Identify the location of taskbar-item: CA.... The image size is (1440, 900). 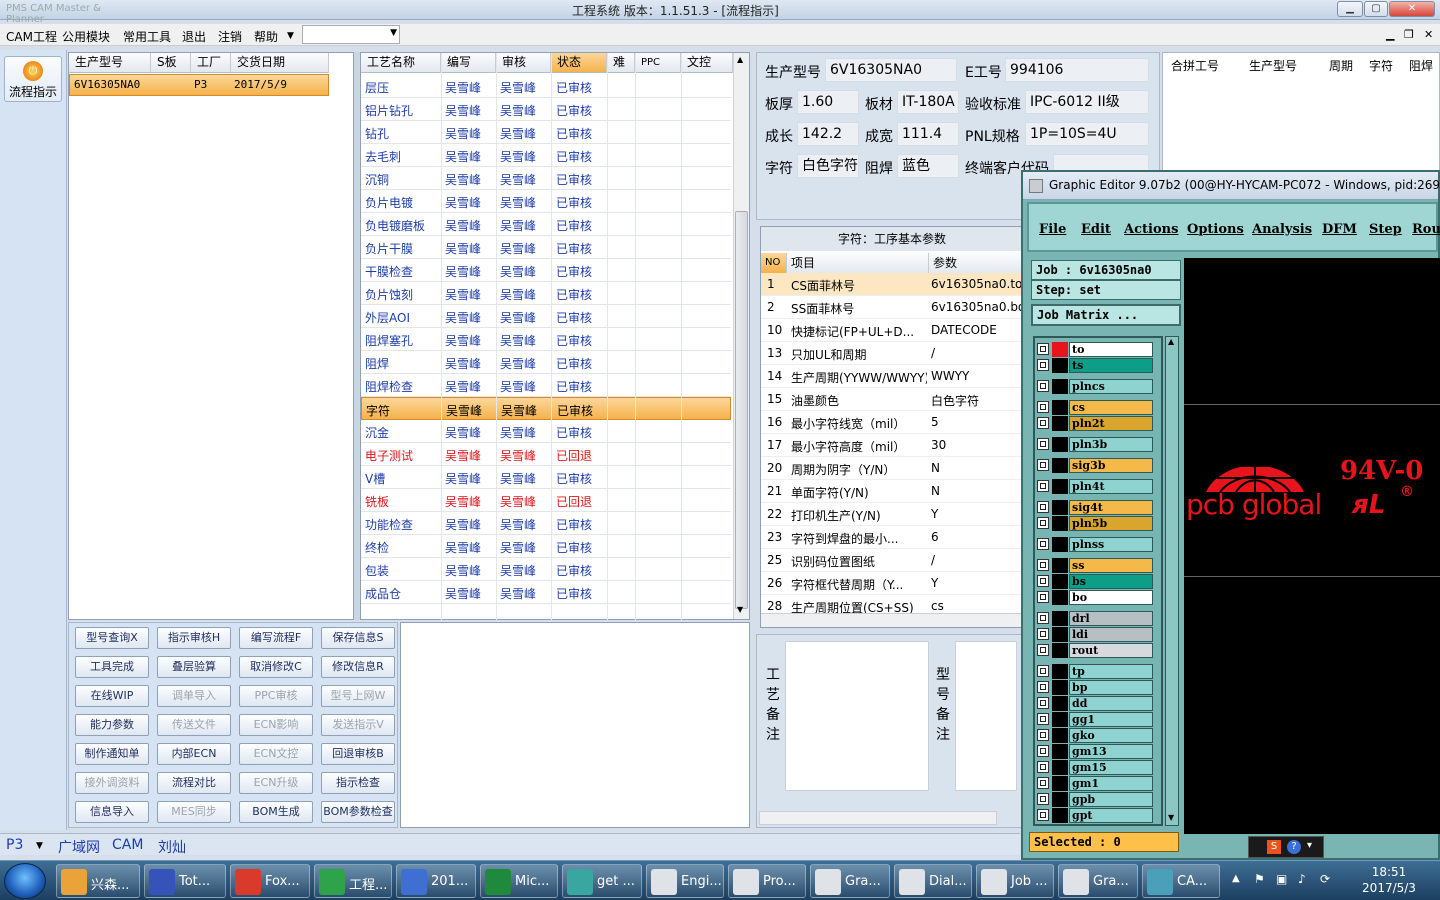
(1181, 881).